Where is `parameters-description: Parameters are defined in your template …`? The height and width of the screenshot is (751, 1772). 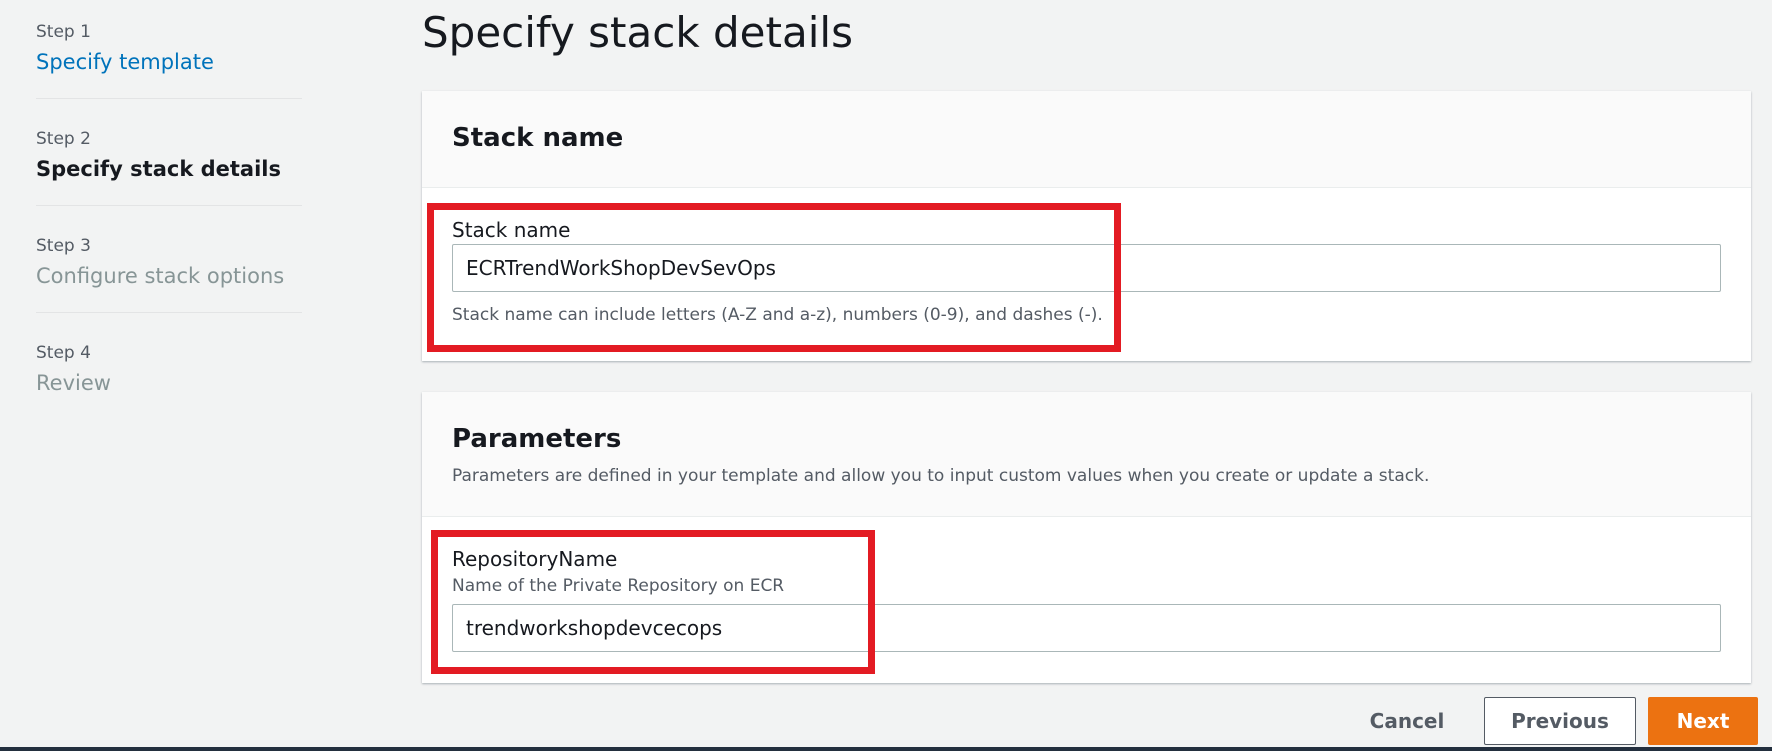 parameters-description: Parameters are defined in your template … is located at coordinates (941, 476).